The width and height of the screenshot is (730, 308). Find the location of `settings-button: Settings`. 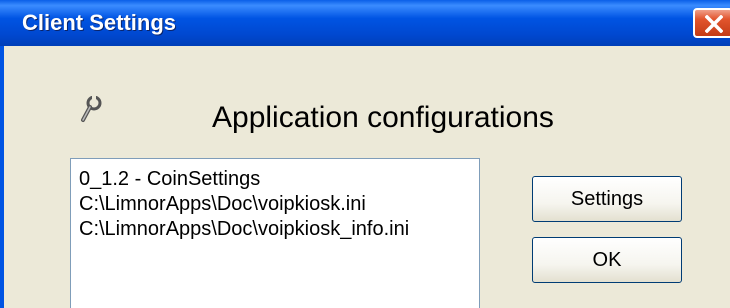

settings-button: Settings is located at coordinates (607, 199).